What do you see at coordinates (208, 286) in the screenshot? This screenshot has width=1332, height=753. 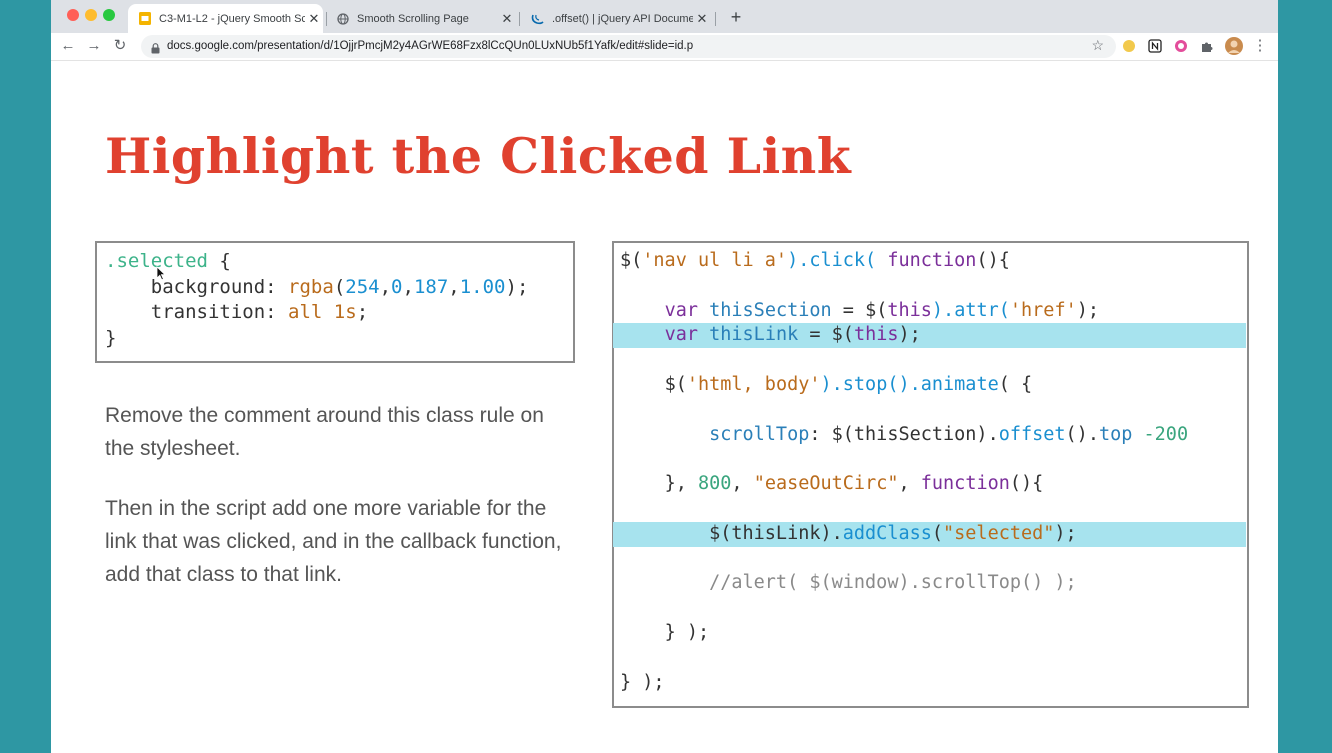 I see `code-token: background` at bounding box center [208, 286].